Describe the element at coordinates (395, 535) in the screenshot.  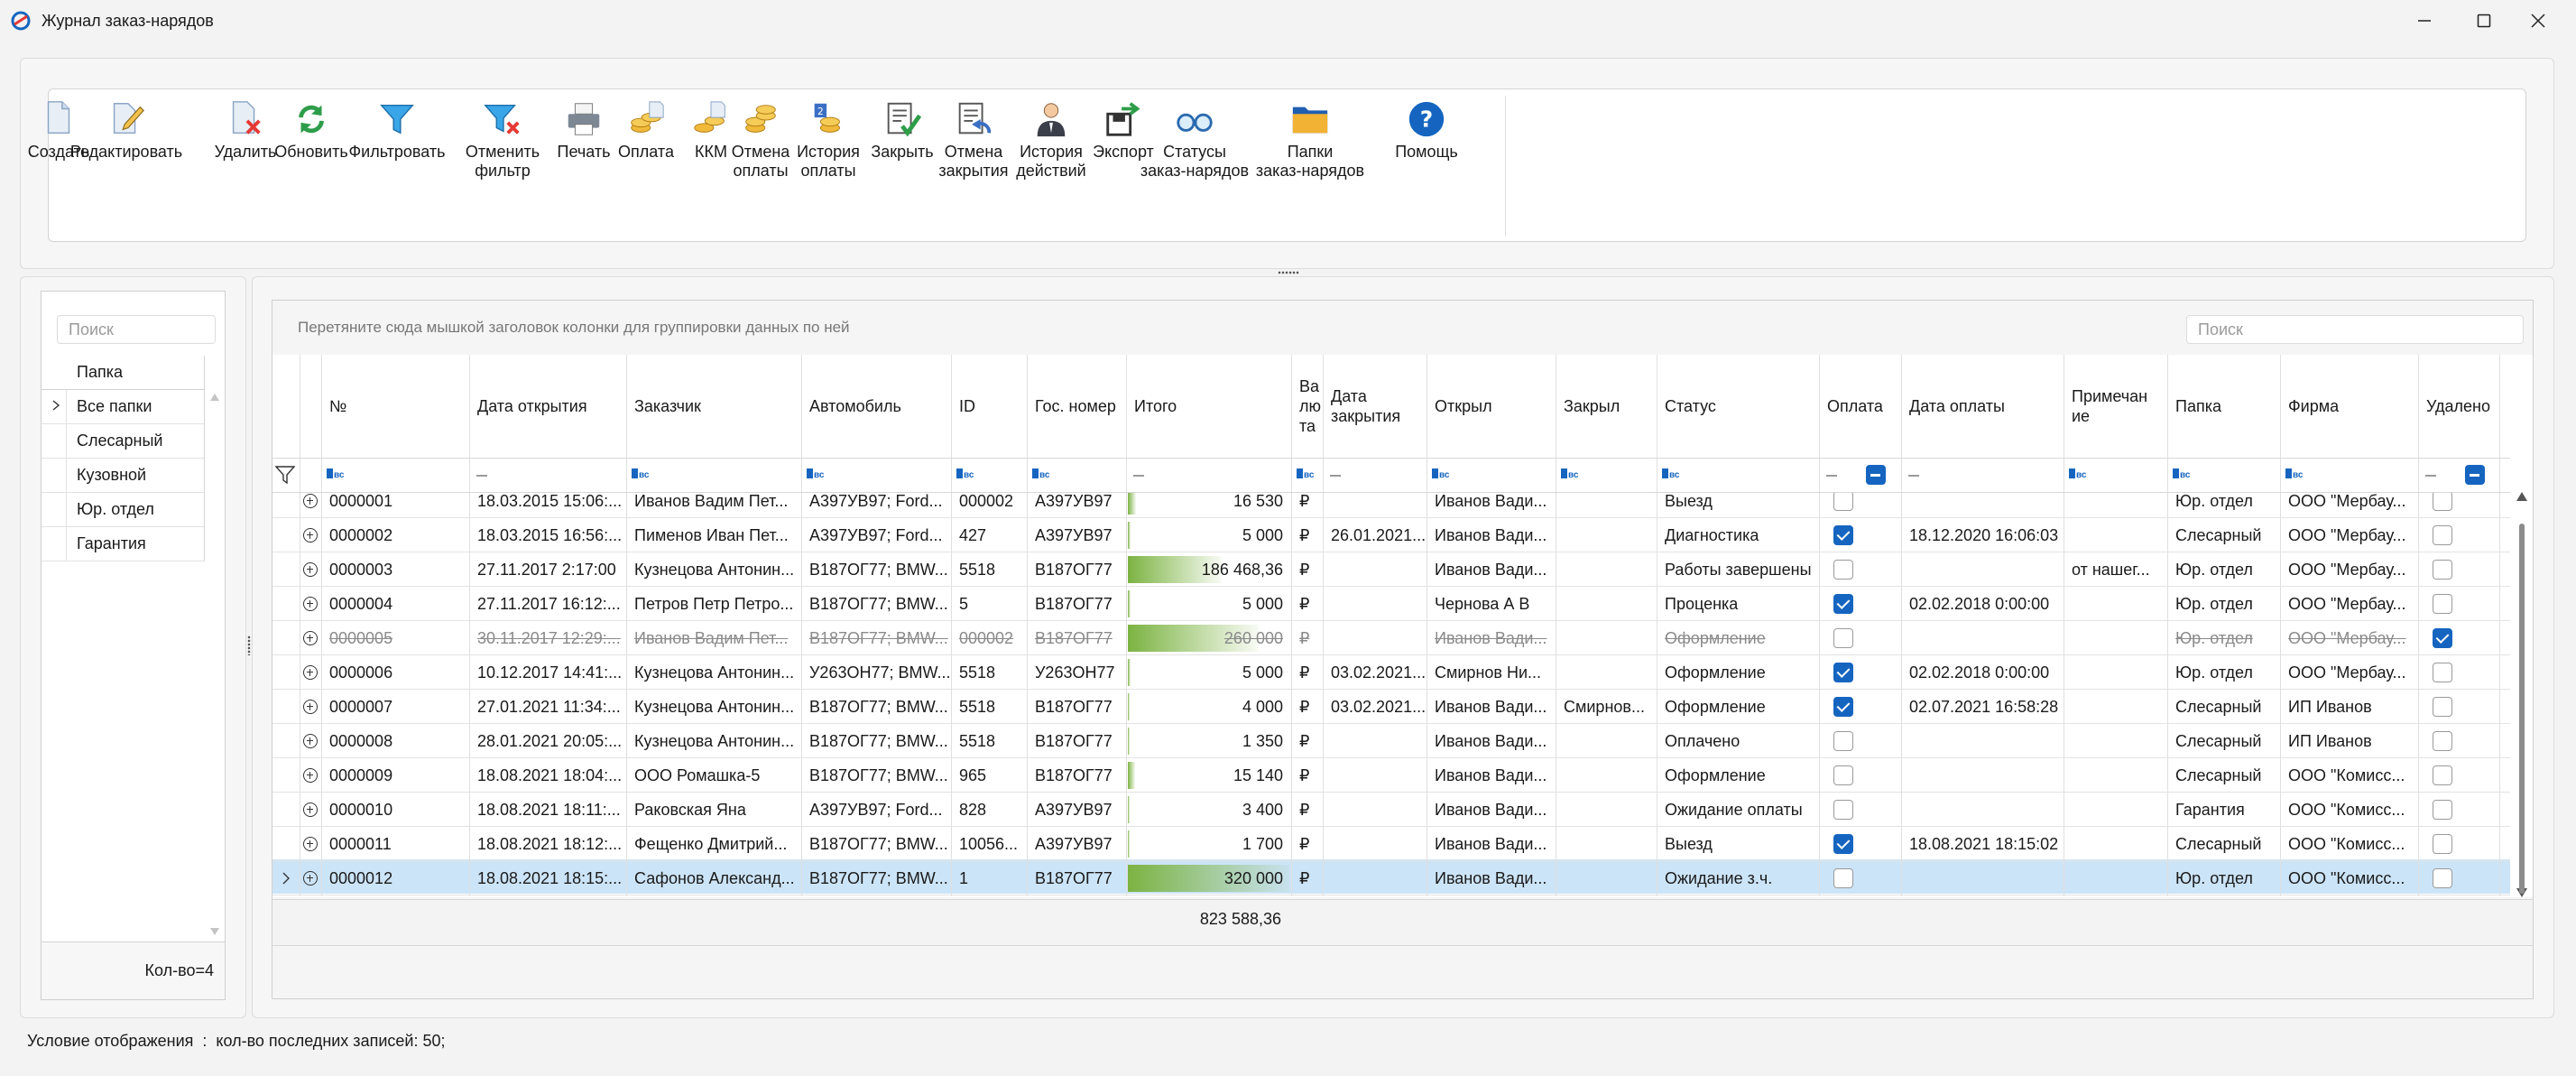
I see `cell-num: 0000002` at that location.